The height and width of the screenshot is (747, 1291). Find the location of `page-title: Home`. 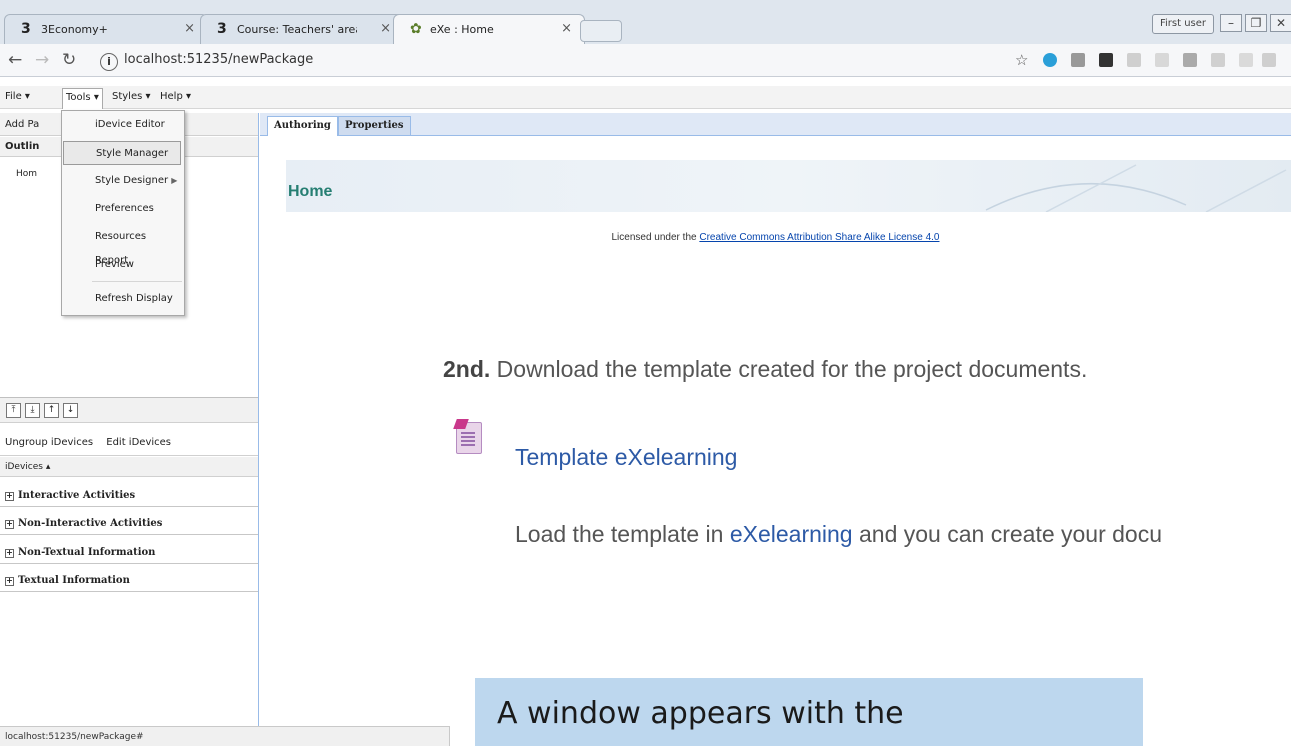

page-title: Home is located at coordinates (310, 191).